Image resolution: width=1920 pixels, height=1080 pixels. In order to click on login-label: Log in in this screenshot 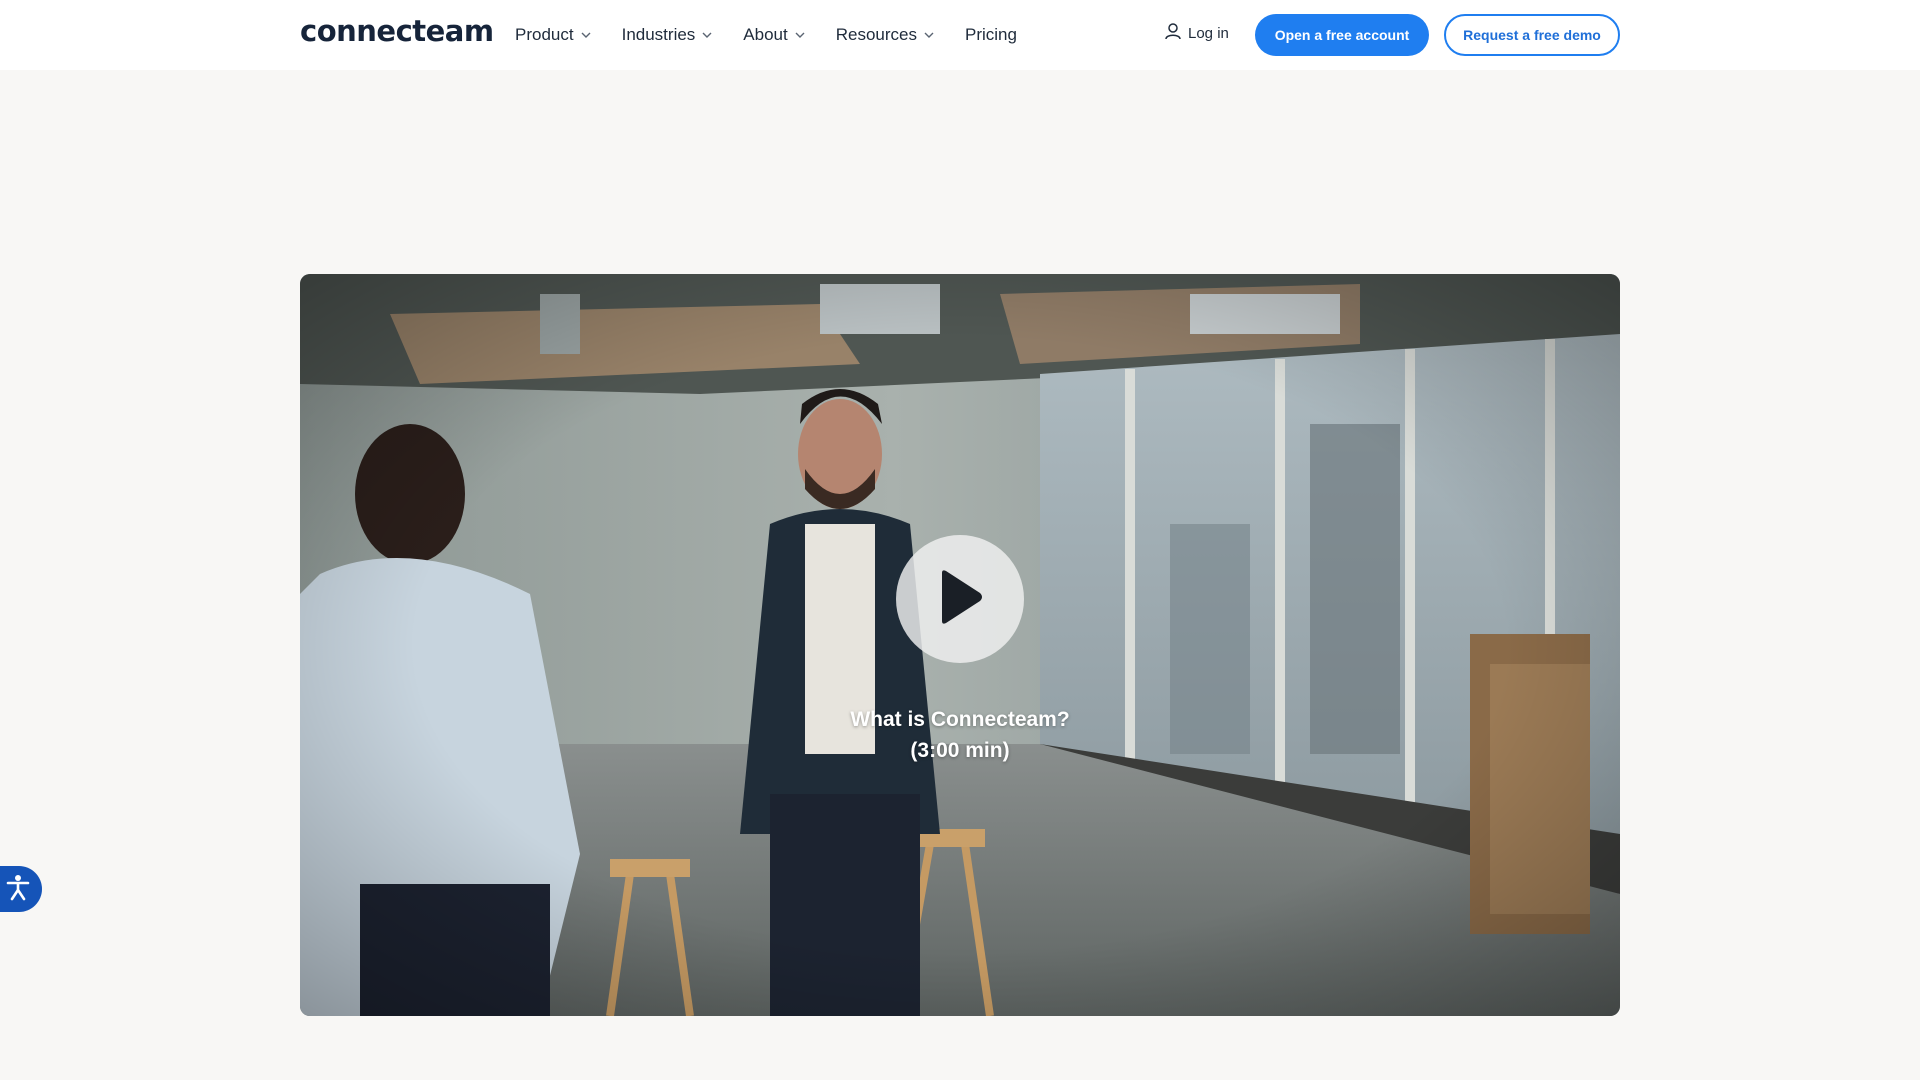, I will do `click(1208, 33)`.